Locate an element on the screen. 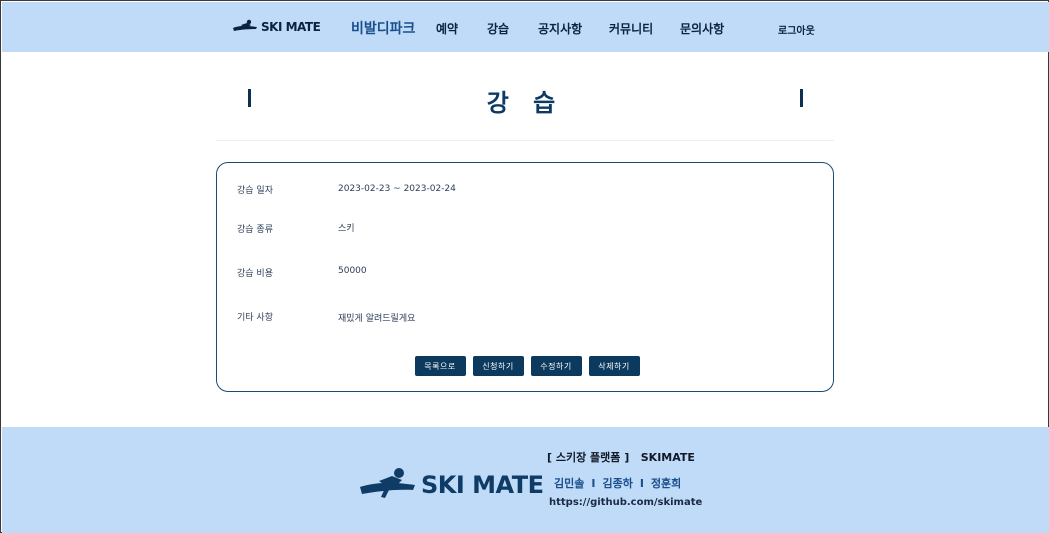  date-value: 2023-02-23 ~ 2023-02-24 is located at coordinates (397, 189).